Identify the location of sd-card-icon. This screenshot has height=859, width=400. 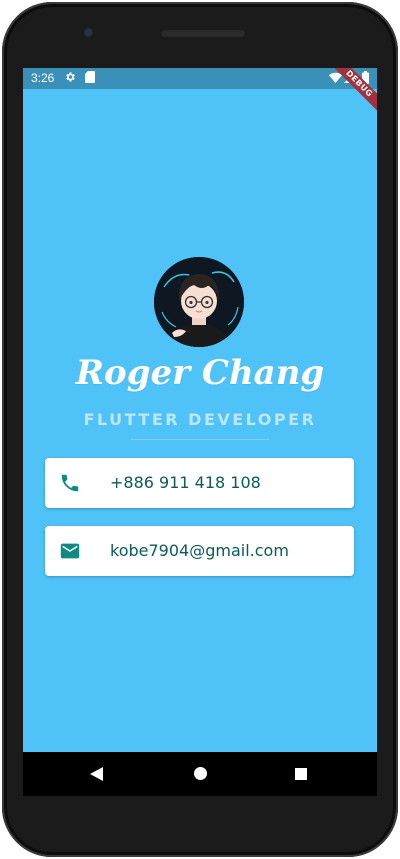
(90, 77).